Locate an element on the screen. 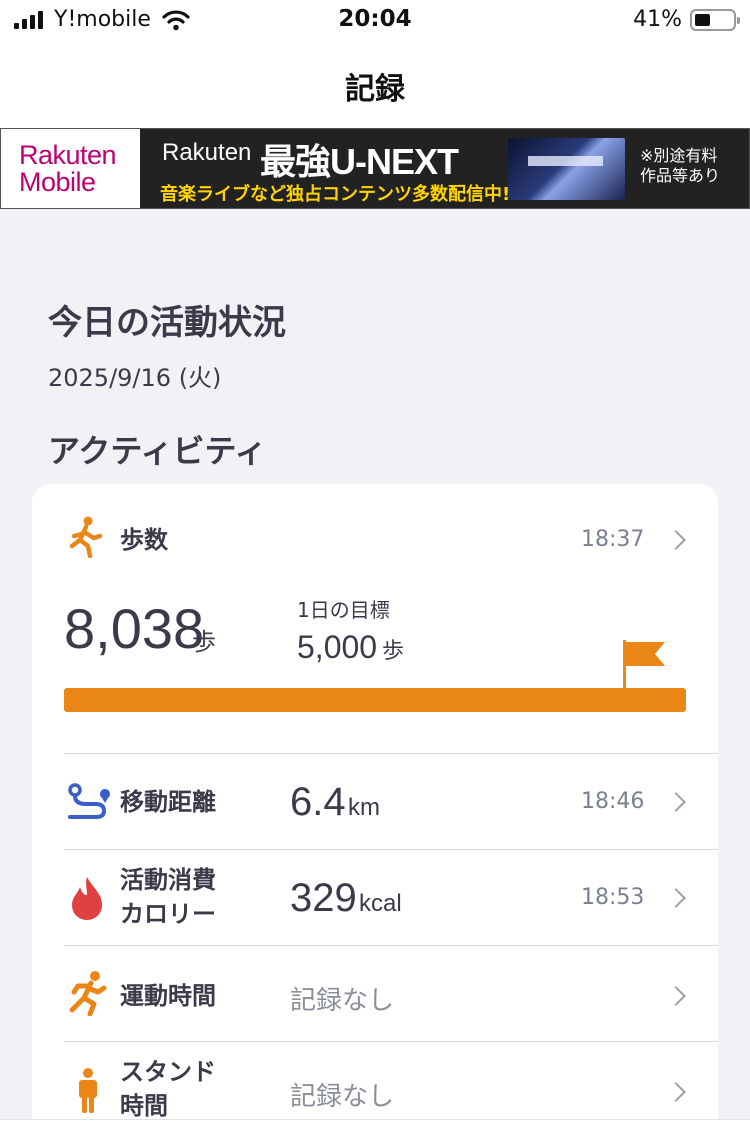 This screenshot has height=1127, width=750. stand-label-line-2: 時間 is located at coordinates (144, 1106).